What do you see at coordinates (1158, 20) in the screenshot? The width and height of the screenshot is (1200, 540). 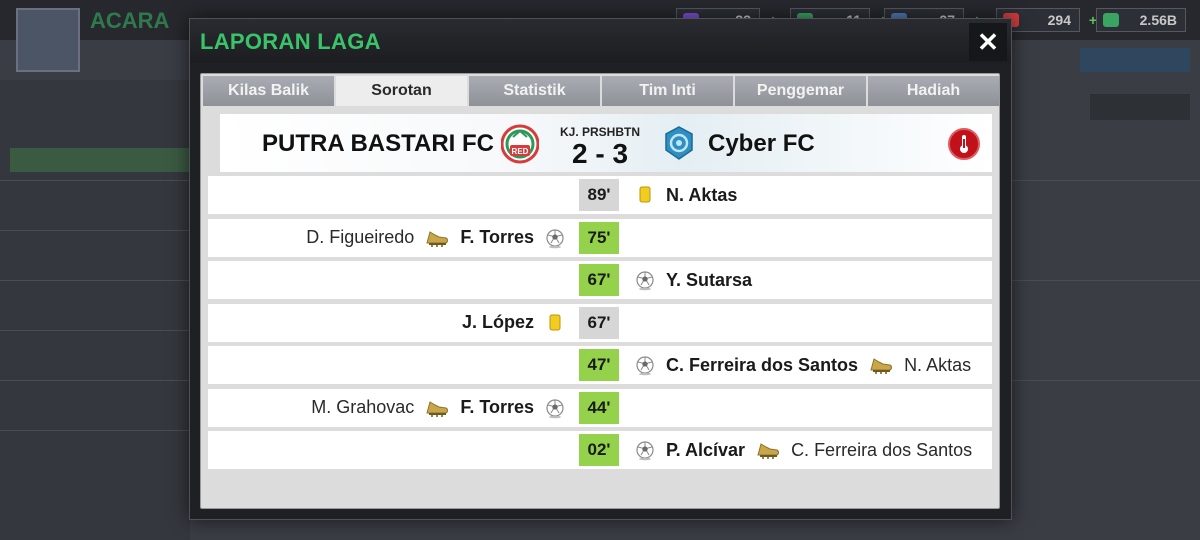 I see `resource-value: 2.56B` at bounding box center [1158, 20].